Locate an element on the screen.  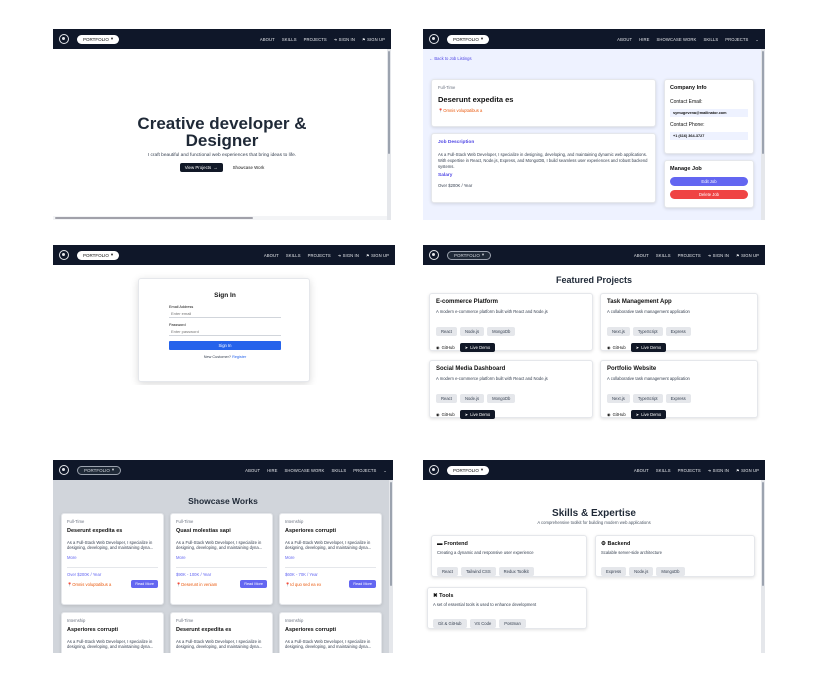
register-link: Register is located at coordinates (239, 357).